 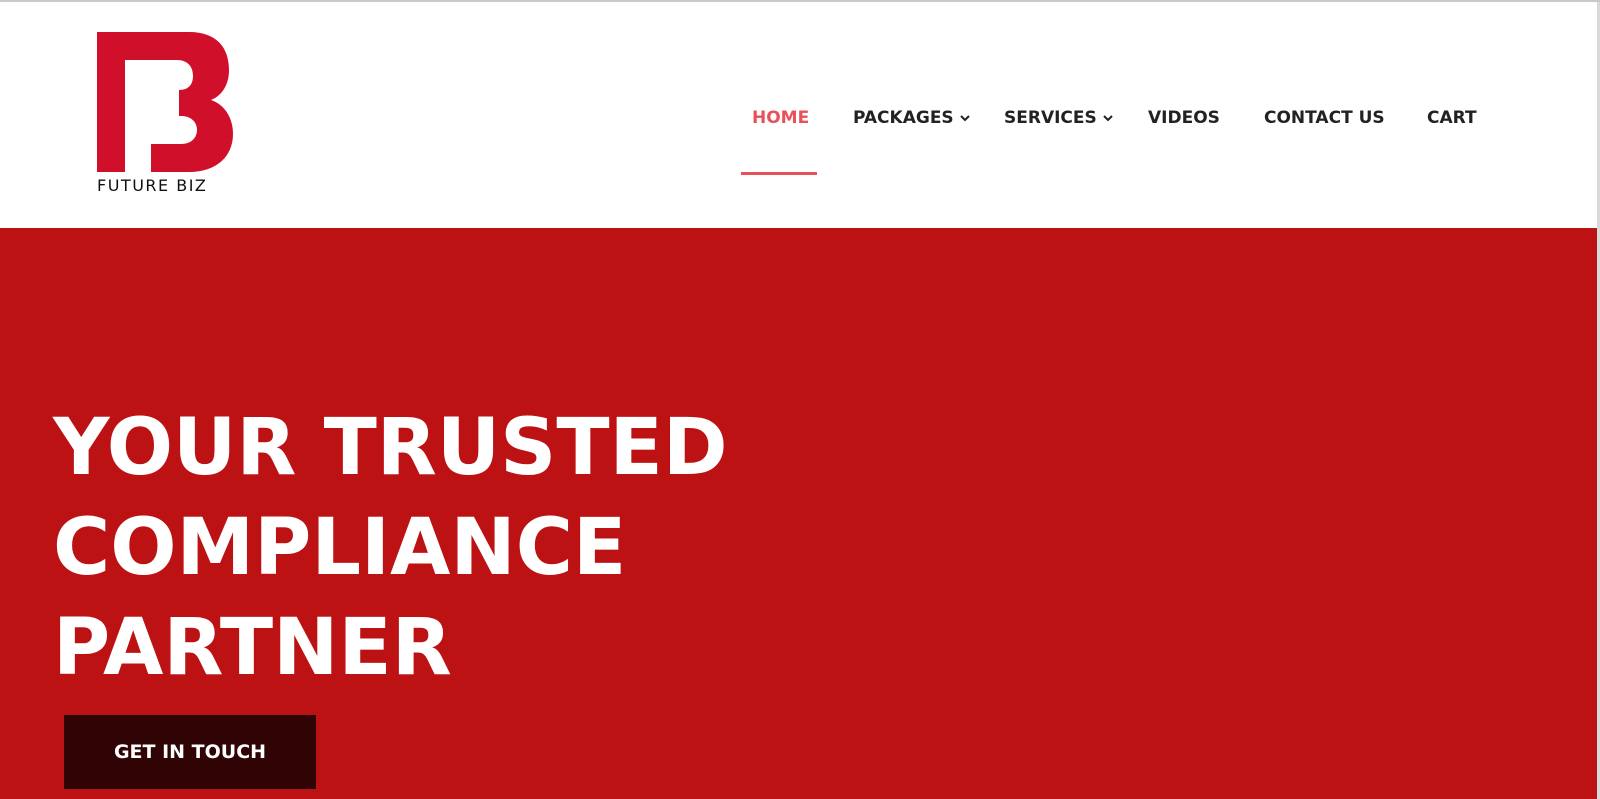 What do you see at coordinates (190, 752) in the screenshot?
I see `get-in-touch-button: GET IN TOUCH` at bounding box center [190, 752].